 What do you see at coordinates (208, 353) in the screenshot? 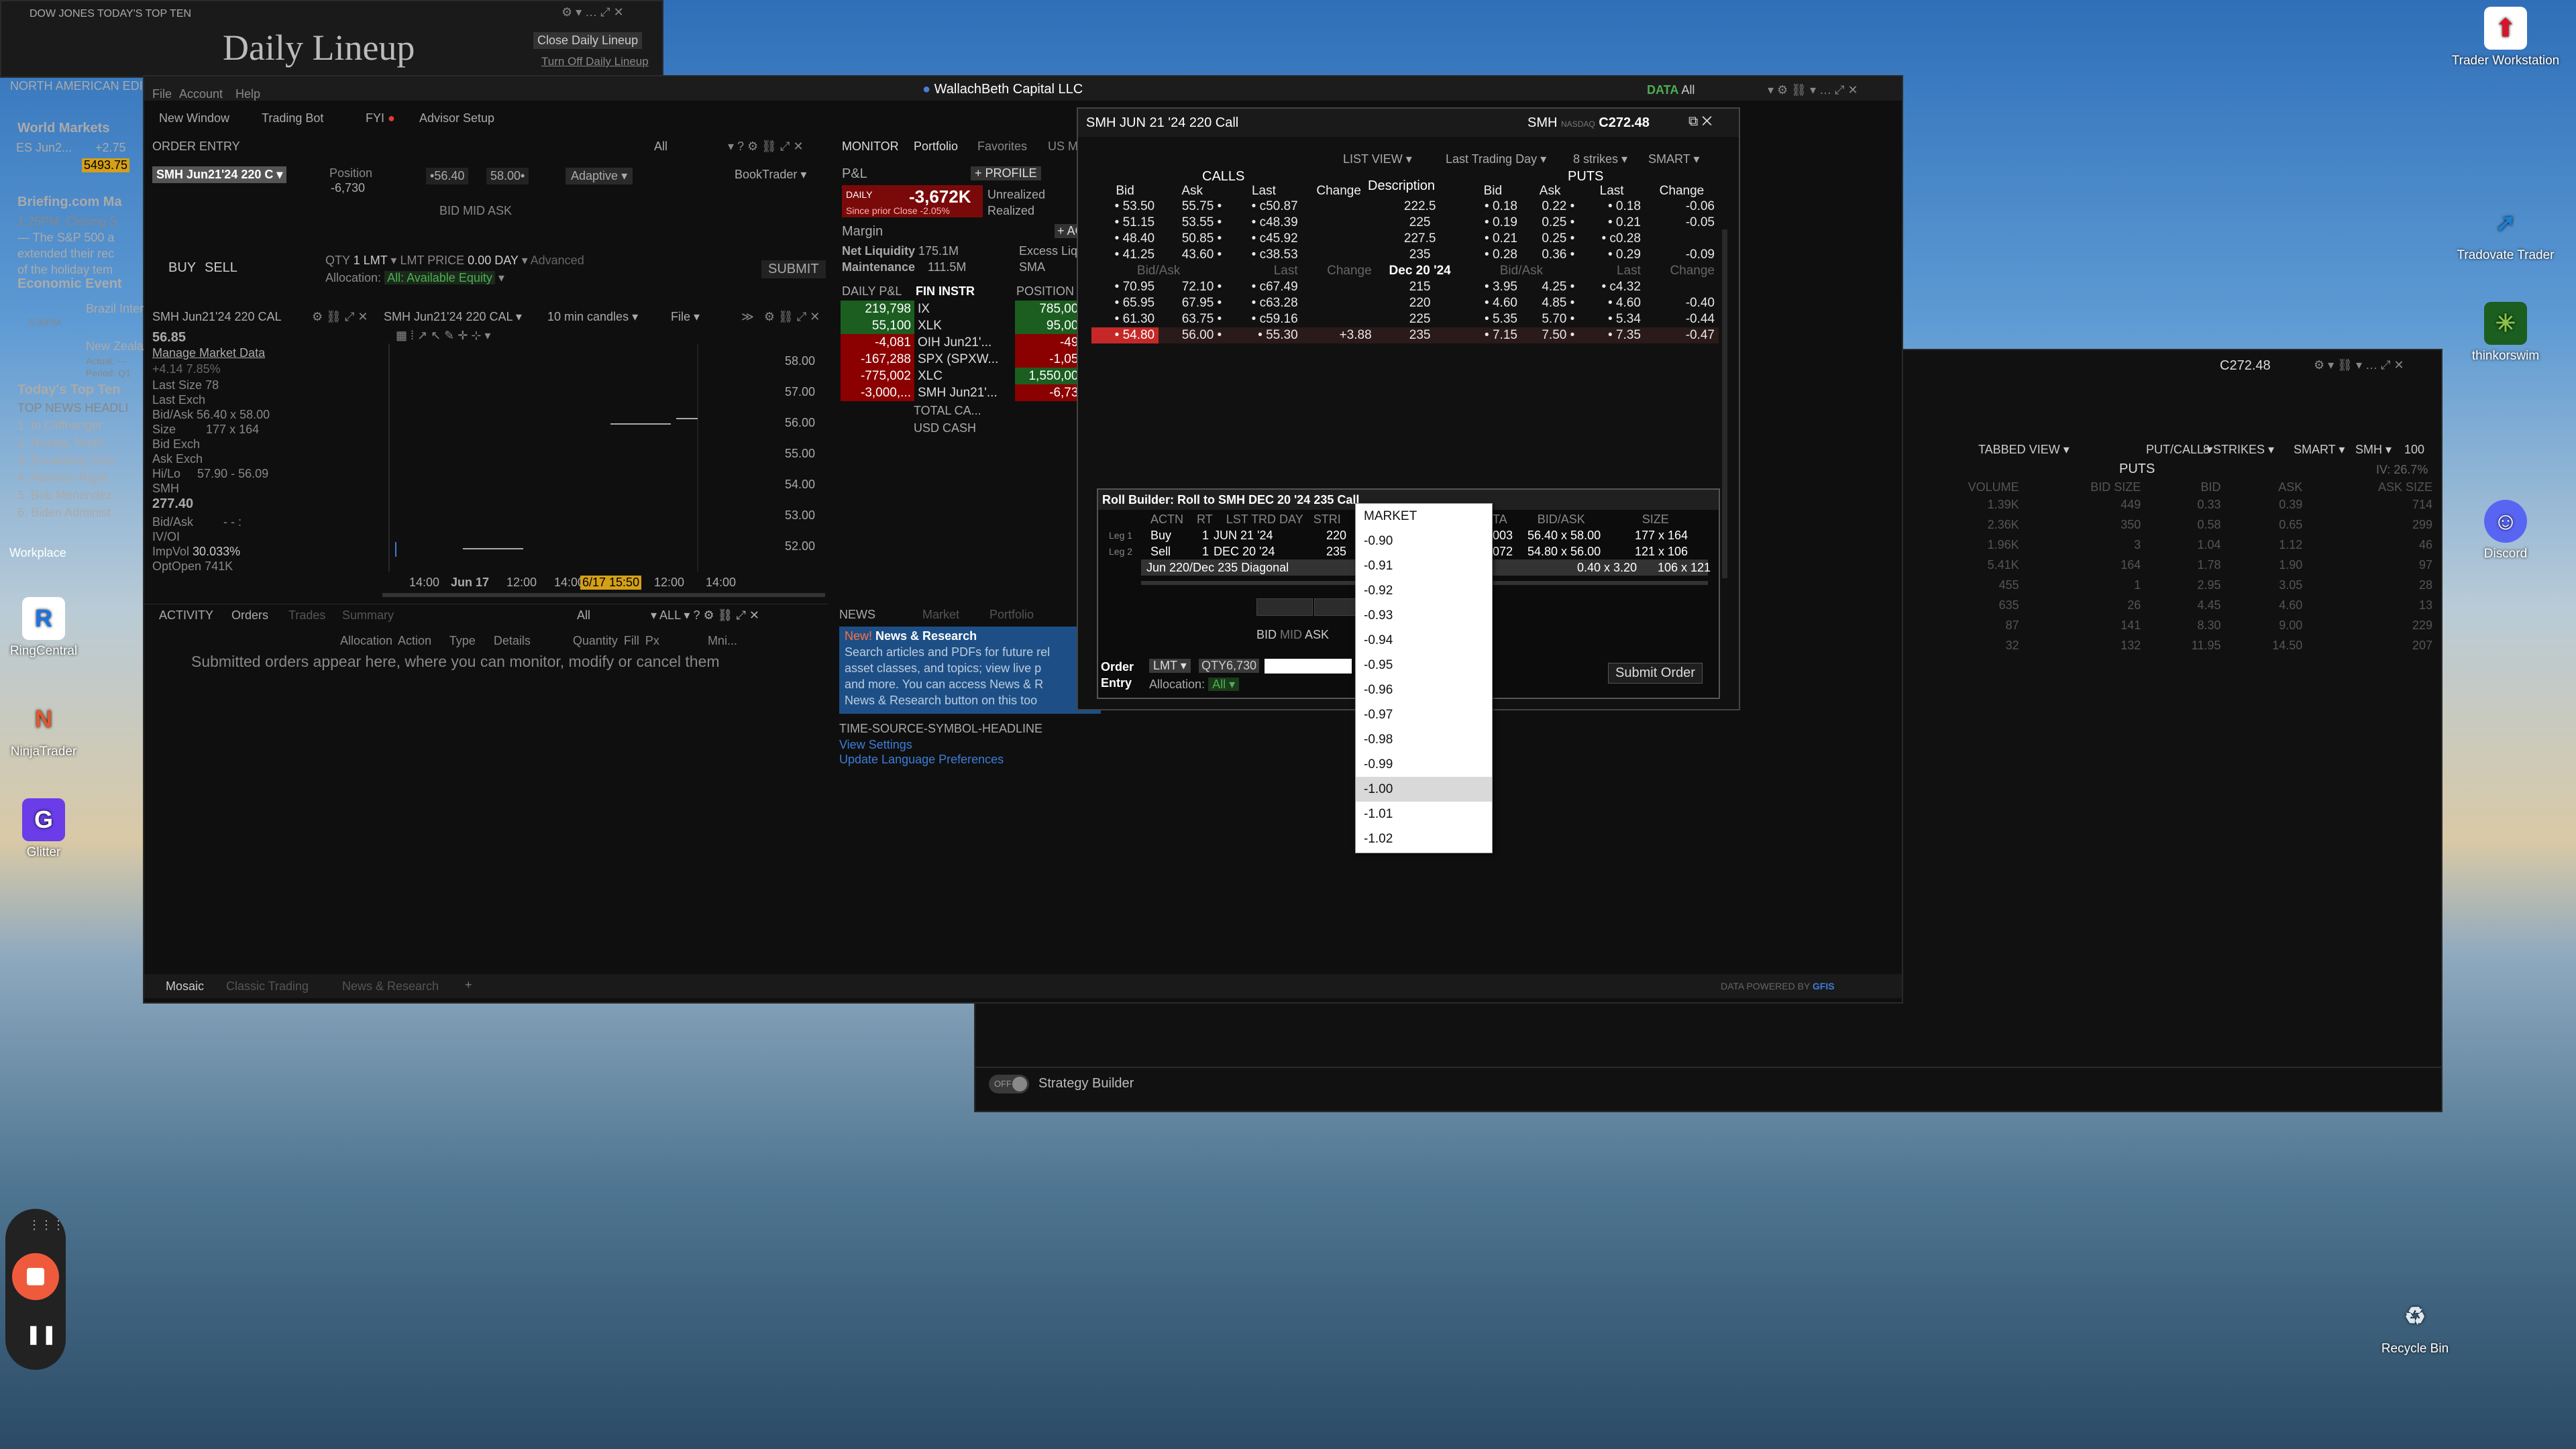
I see `manage-market-data-link: Manage Market Data` at bounding box center [208, 353].